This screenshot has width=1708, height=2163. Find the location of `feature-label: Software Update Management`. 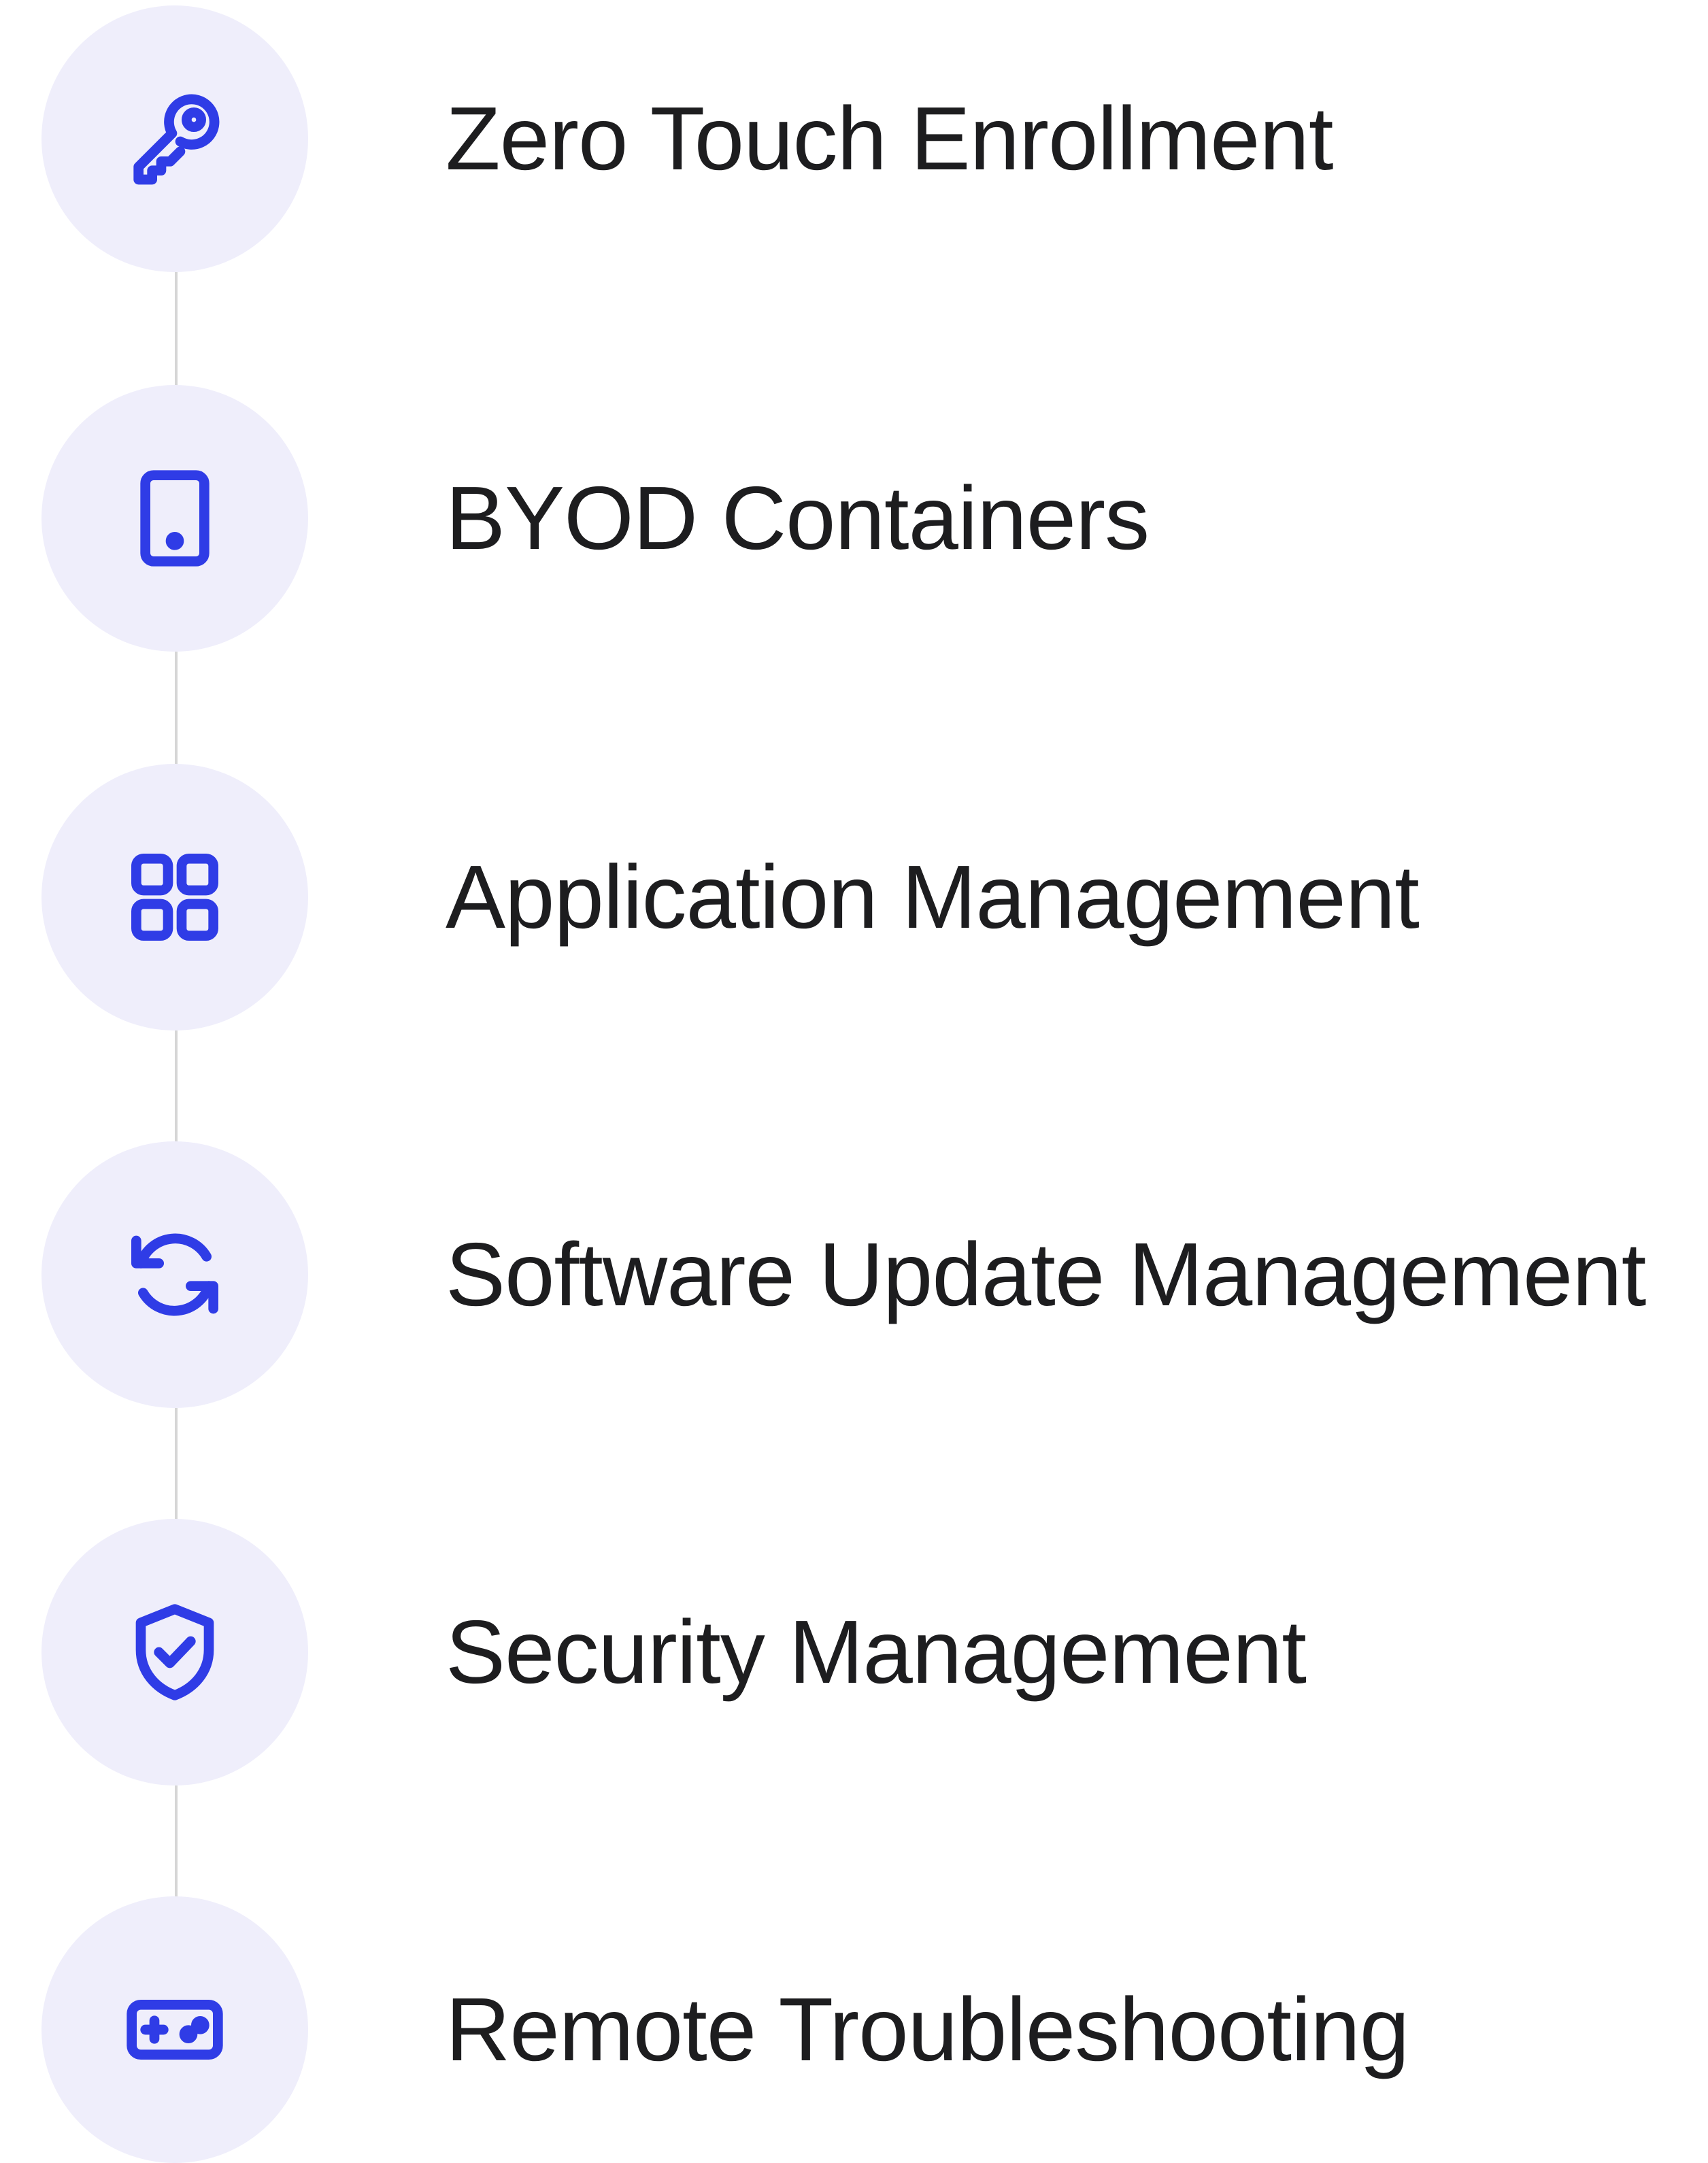

feature-label: Software Update Management is located at coordinates (1046, 1274).